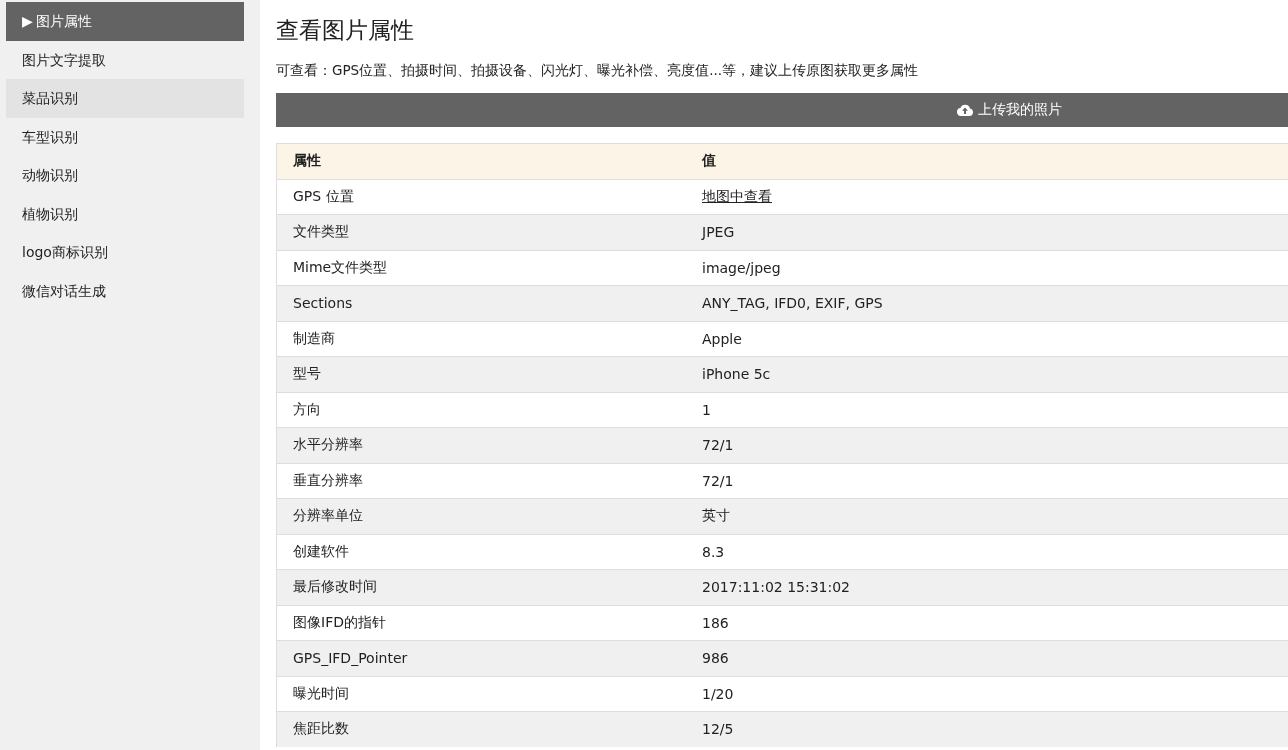 The image size is (1288, 750). Describe the element at coordinates (987, 232) in the screenshot. I see `property-value-cell: JPEG` at that location.